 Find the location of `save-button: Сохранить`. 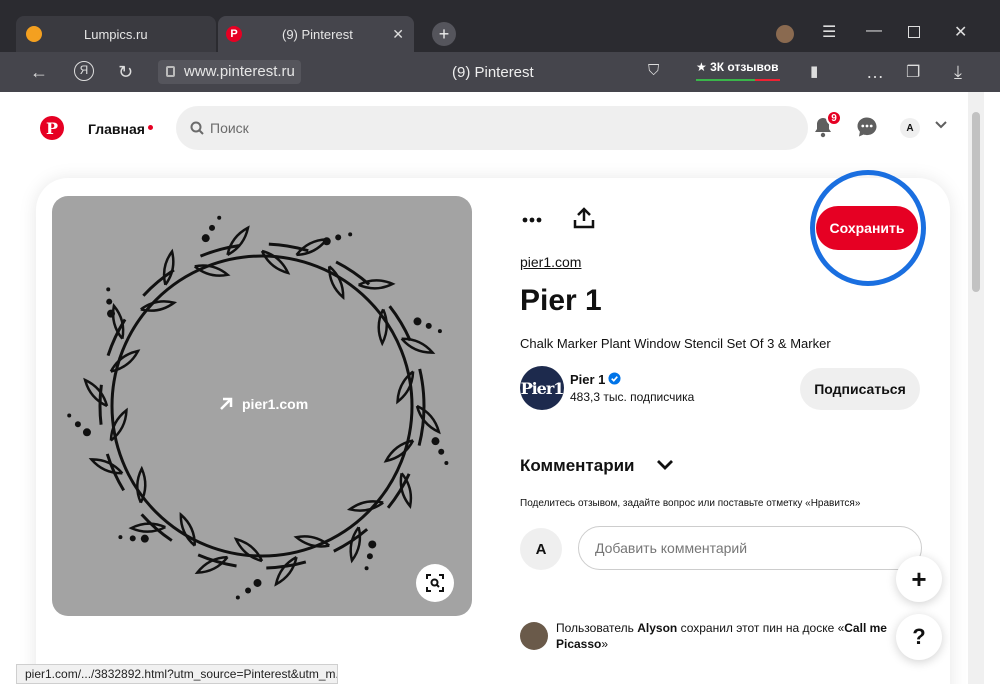

save-button: Сохранить is located at coordinates (867, 228).